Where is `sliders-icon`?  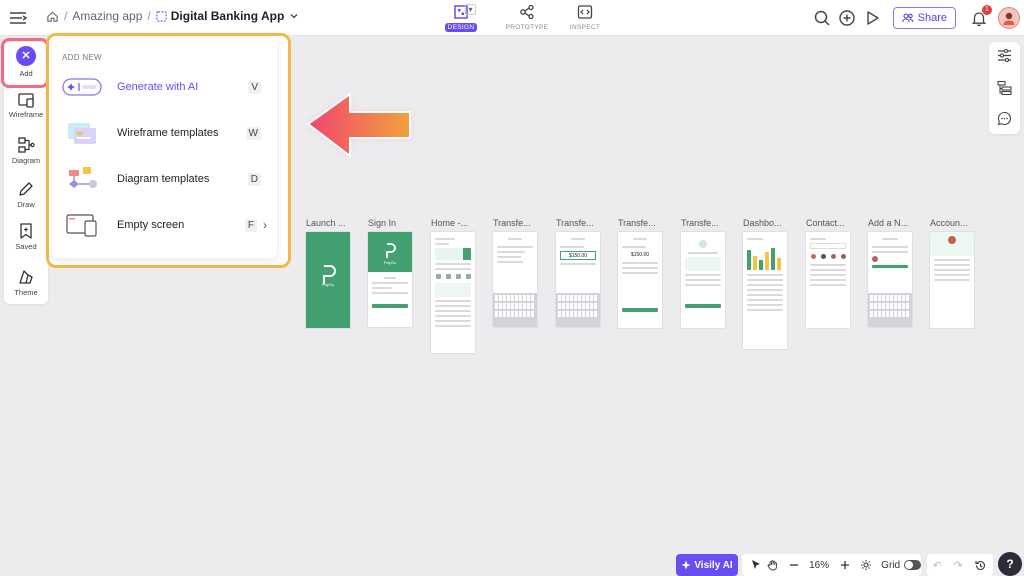 sliders-icon is located at coordinates (1004, 55).